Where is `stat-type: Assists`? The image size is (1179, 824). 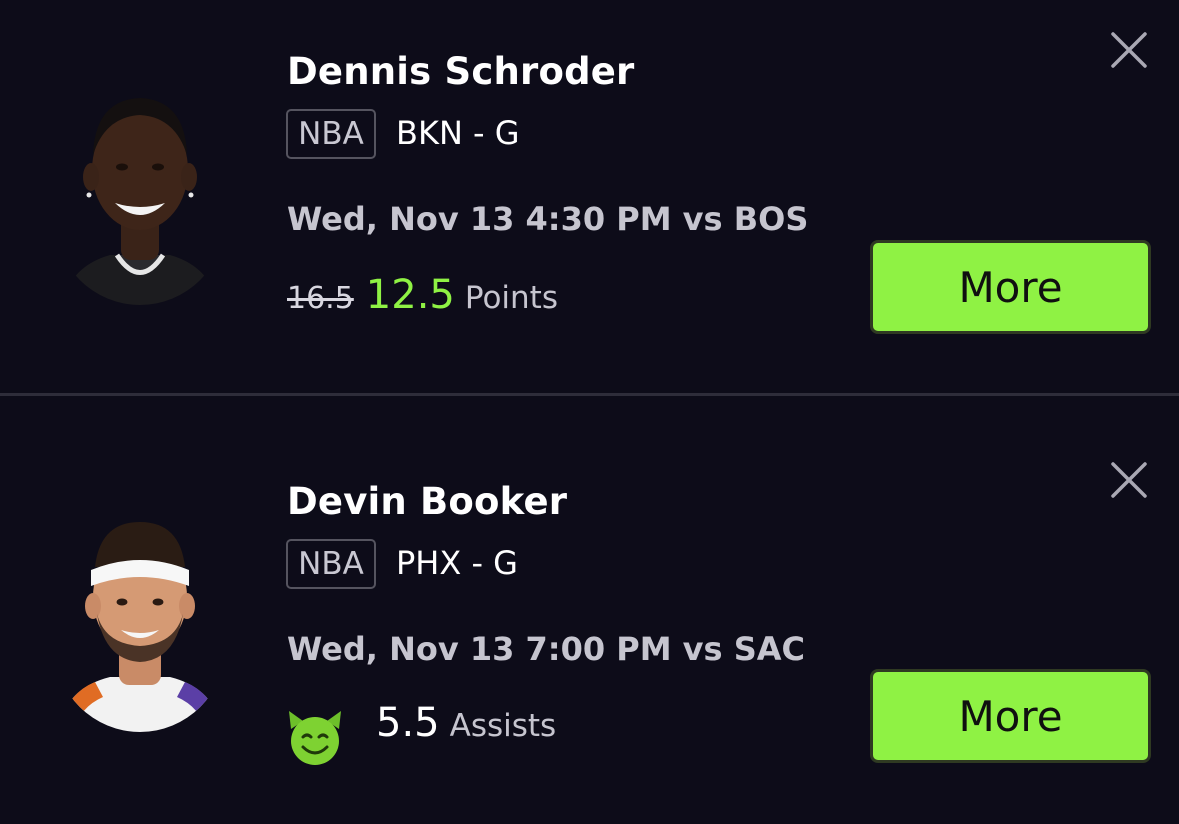
stat-type: Assists is located at coordinates (503, 726).